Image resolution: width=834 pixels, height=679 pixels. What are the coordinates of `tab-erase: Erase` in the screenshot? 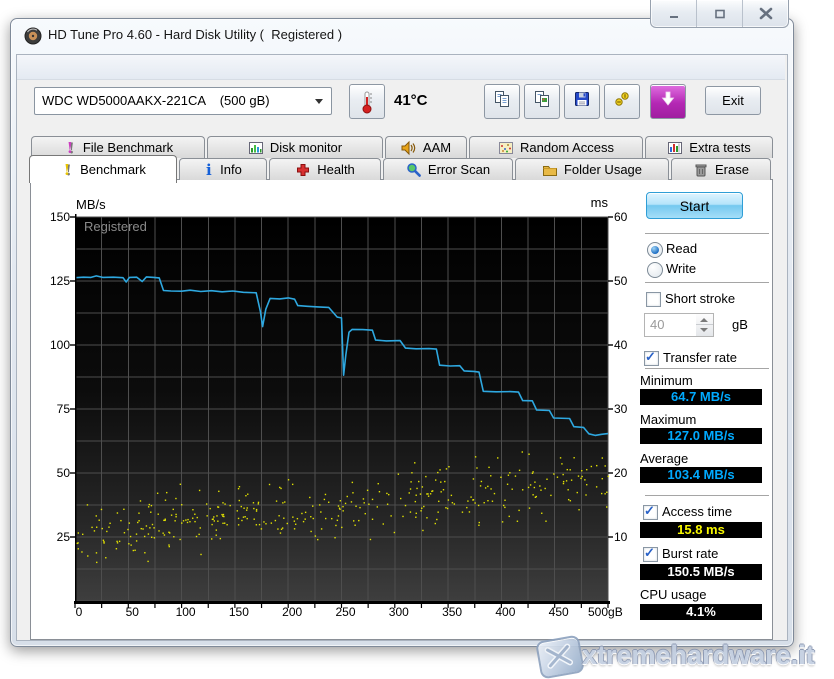 It's located at (721, 169).